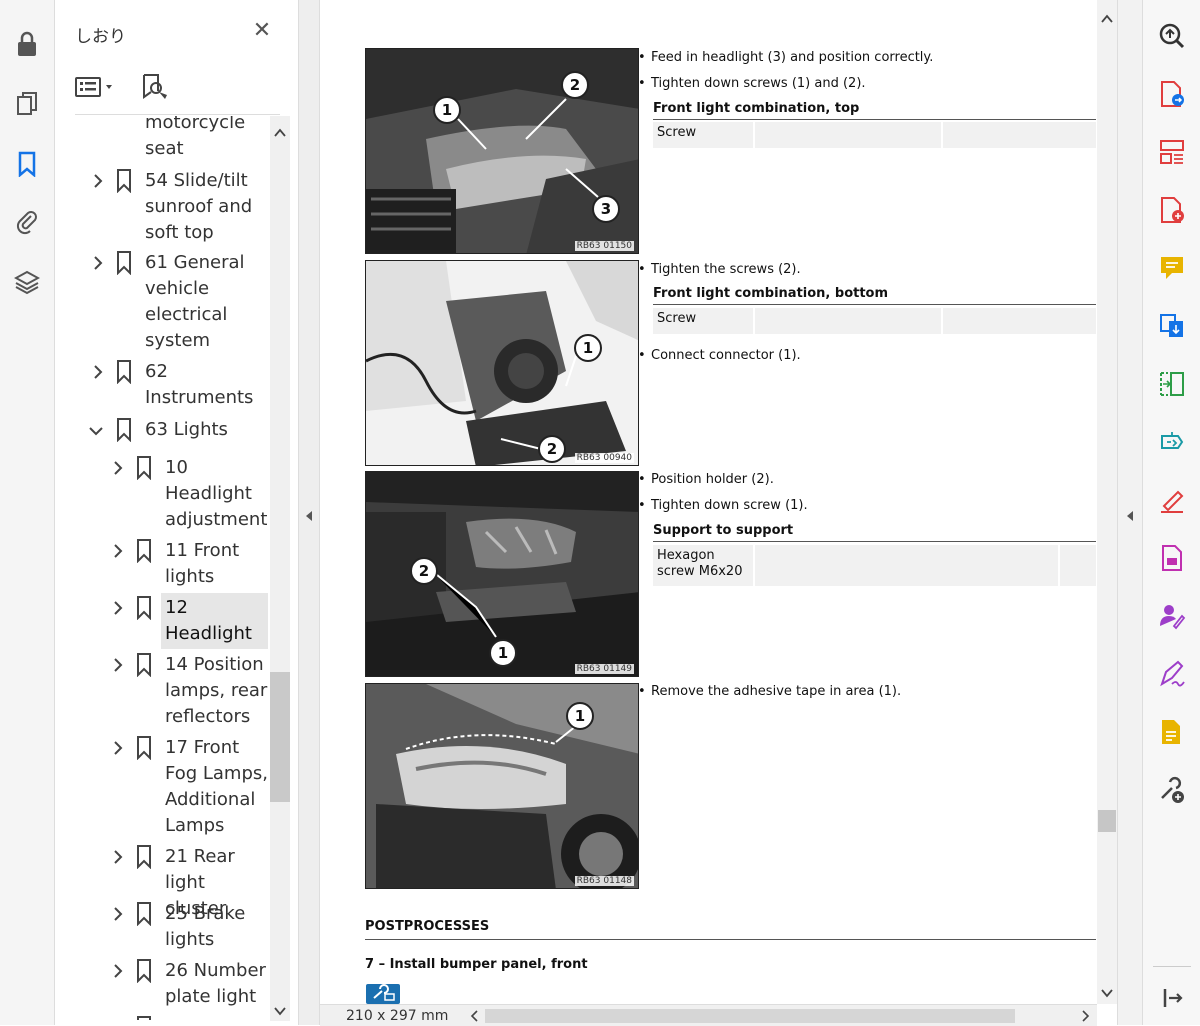 This screenshot has height=1026, width=1200. What do you see at coordinates (771, 293) in the screenshot?
I see `torque-table-heading: Front light combination, bottom` at bounding box center [771, 293].